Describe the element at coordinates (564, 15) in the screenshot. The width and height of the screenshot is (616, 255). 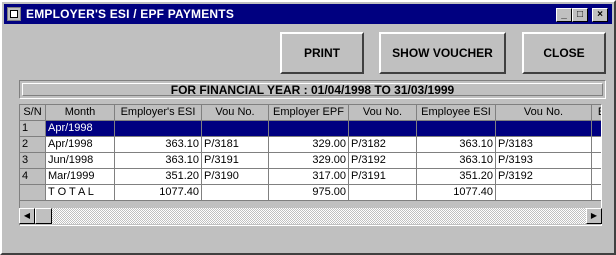
I see `minimize-button: _` at that location.